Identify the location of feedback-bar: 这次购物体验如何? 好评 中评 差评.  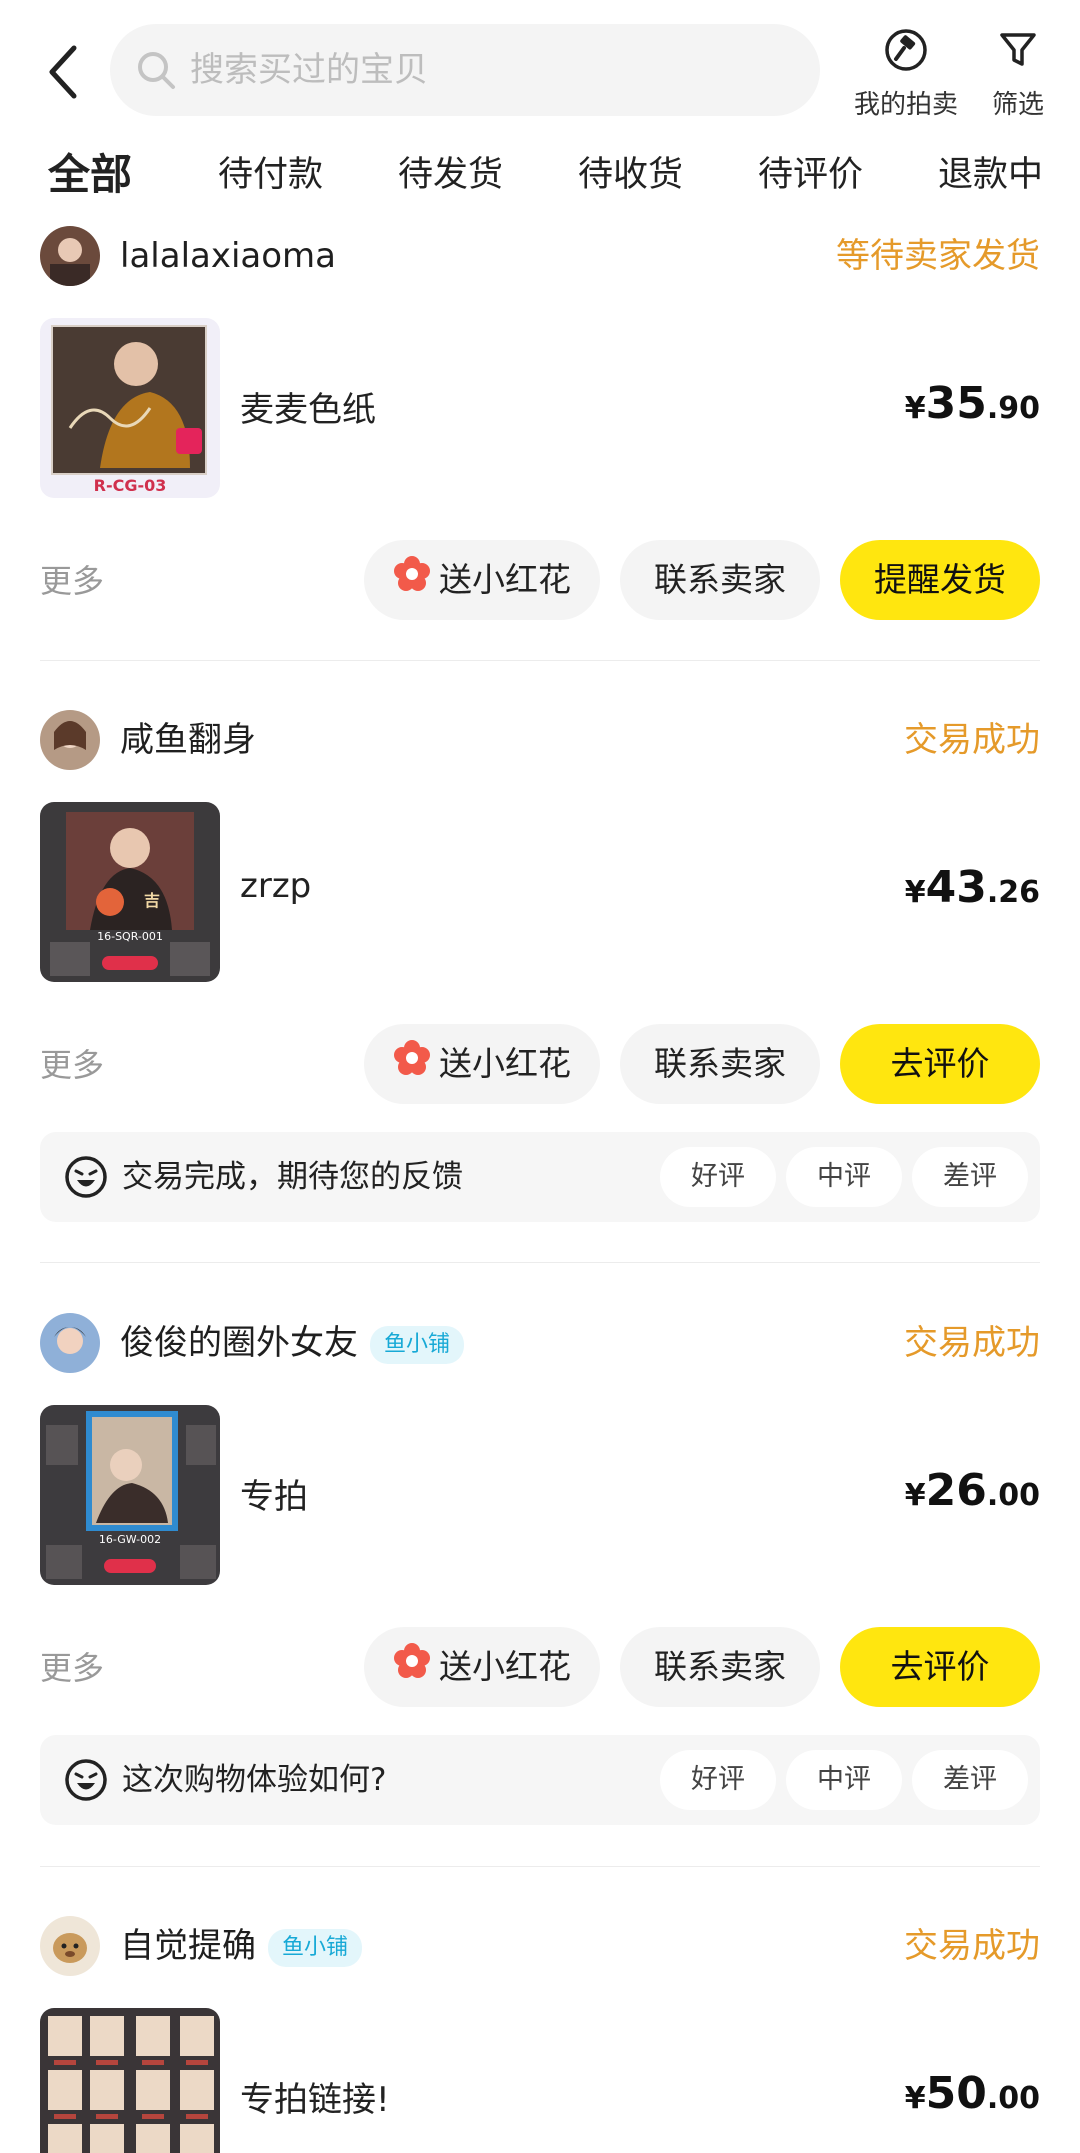
(540, 1780).